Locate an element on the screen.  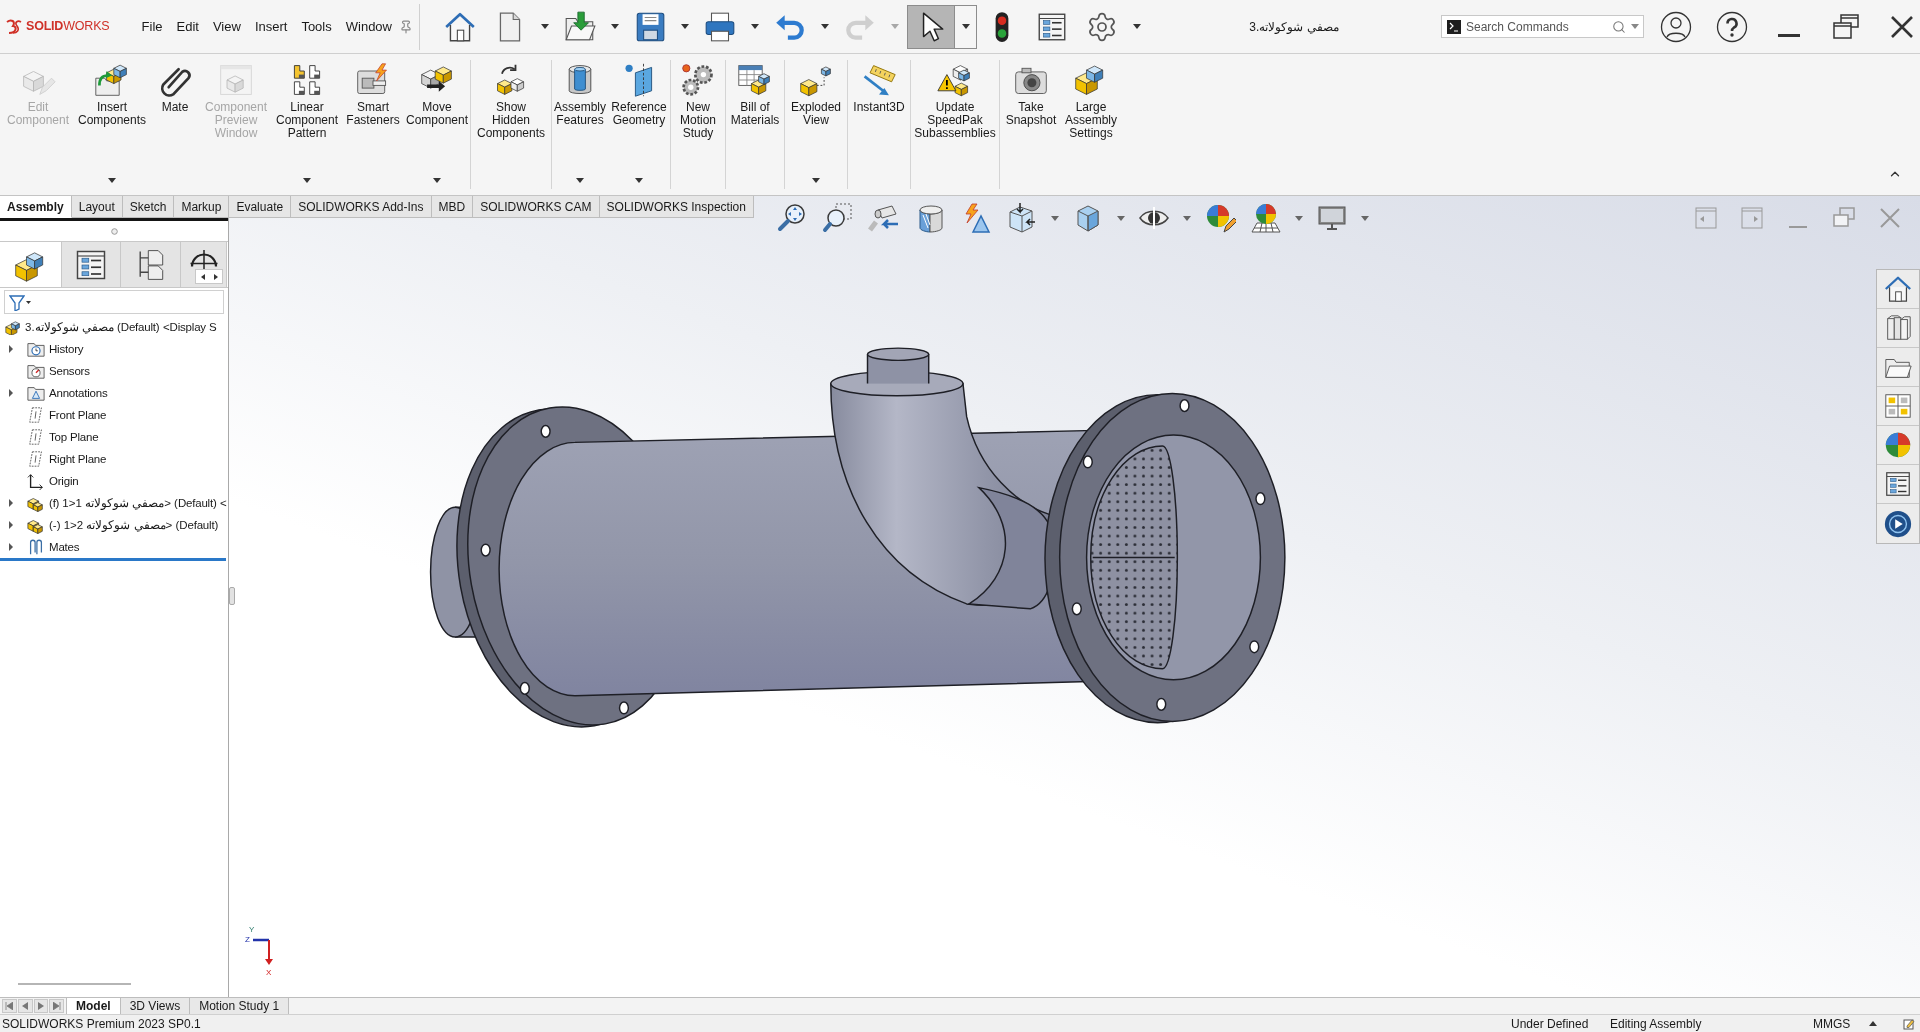
caret-left-icon is located at coordinates (202, 276).